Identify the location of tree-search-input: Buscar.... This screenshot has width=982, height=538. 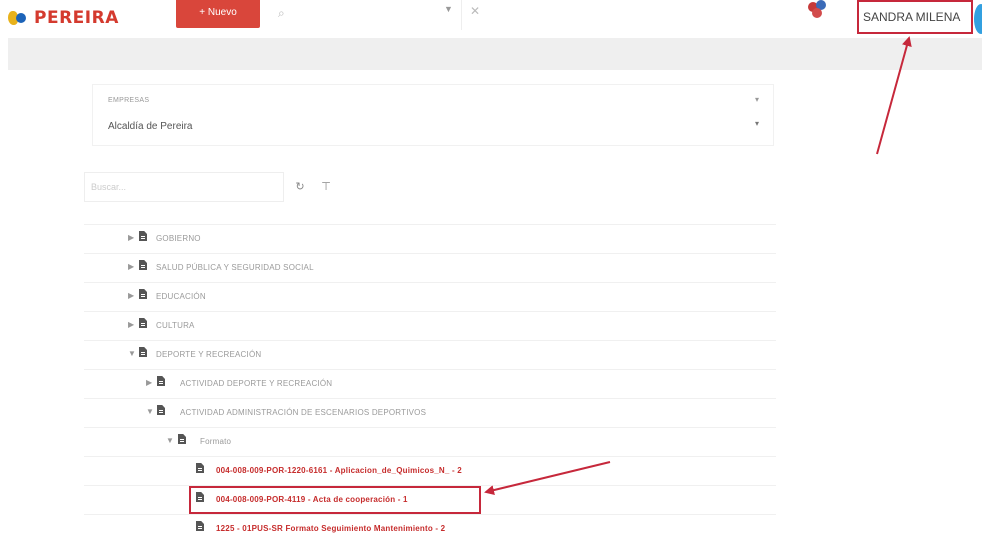
(184, 187).